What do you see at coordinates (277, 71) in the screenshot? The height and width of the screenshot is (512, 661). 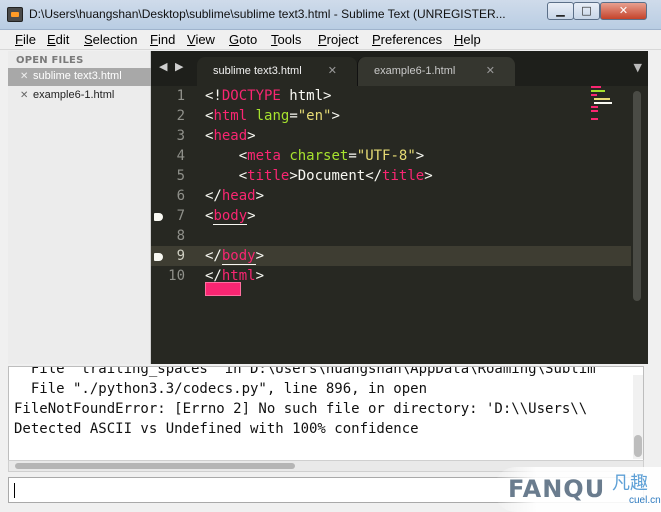 I see `tab-sublime-text3: sublime text3.html ✕` at bounding box center [277, 71].